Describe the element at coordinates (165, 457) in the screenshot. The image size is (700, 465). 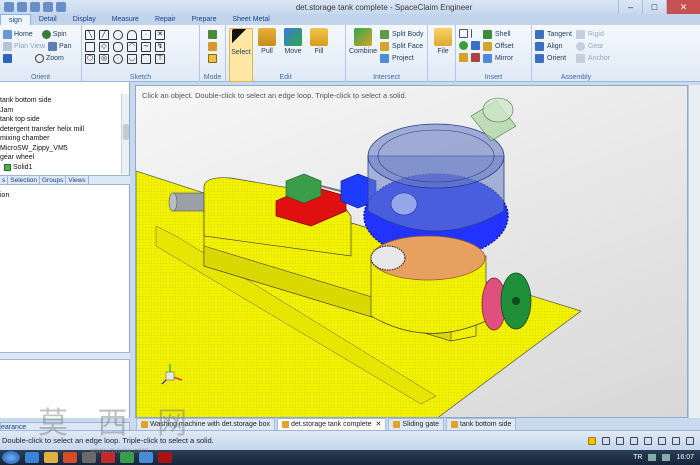
I see `acrobat-icon` at that location.